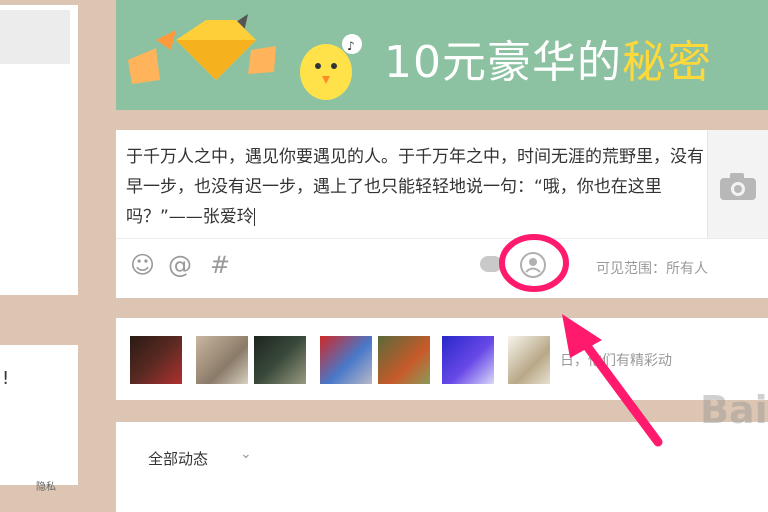 The height and width of the screenshot is (512, 768). Describe the element at coordinates (39, 415) in the screenshot. I see `left-info-card` at that location.